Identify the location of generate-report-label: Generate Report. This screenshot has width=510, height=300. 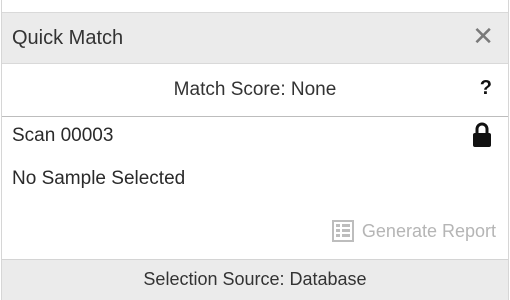
(428, 230).